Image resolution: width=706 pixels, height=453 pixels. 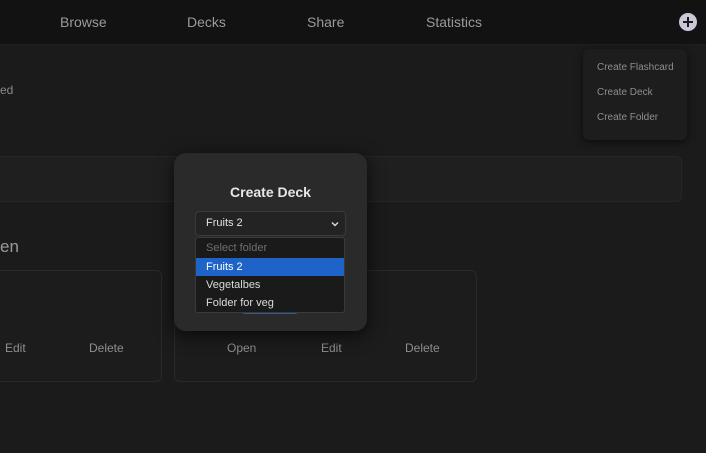 What do you see at coordinates (627, 117) in the screenshot?
I see `menu-item-create-folder: Create Folder` at bounding box center [627, 117].